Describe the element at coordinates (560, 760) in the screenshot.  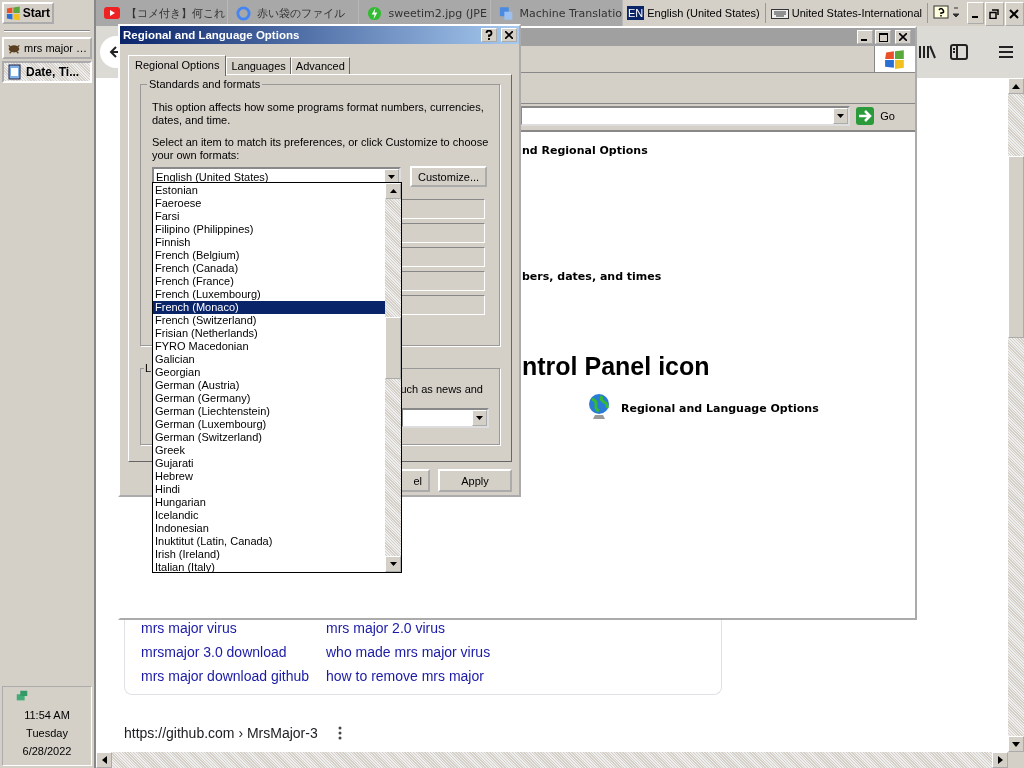
I see `horizontal-scrollbar` at that location.